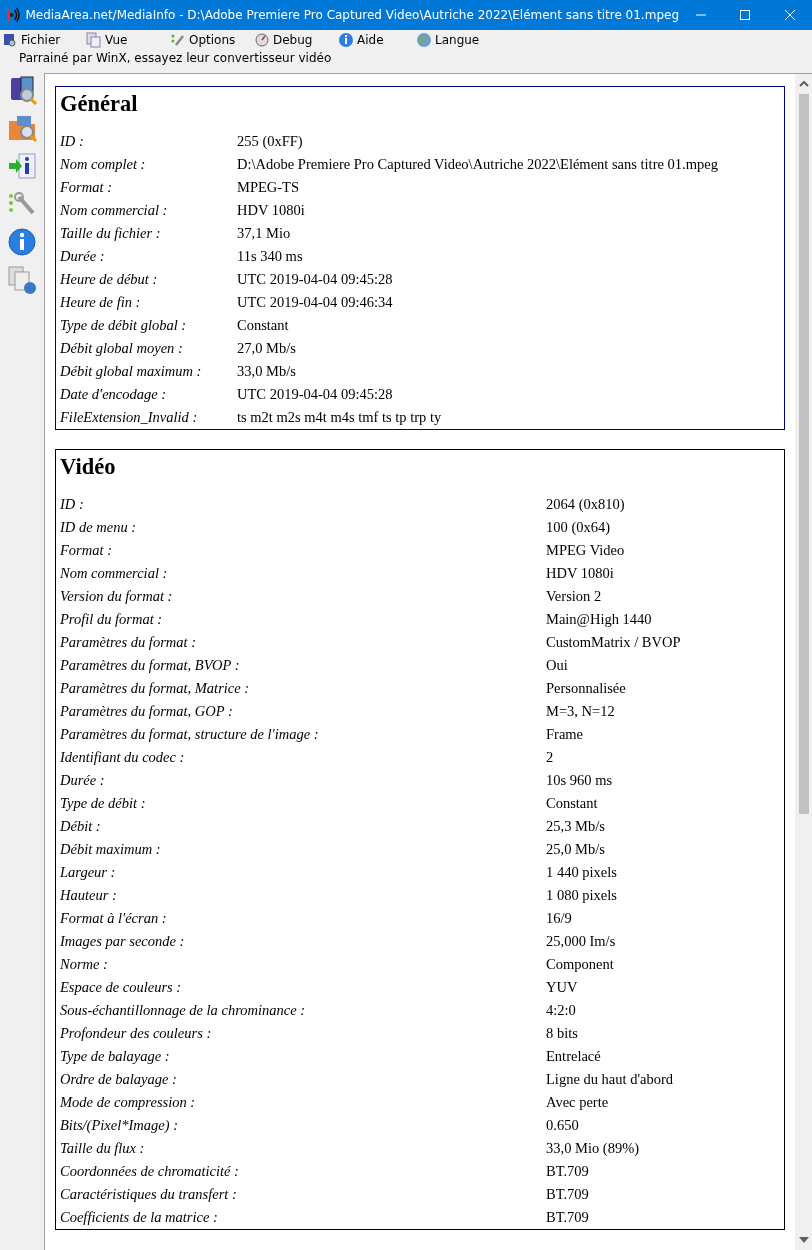 This screenshot has width=812, height=1250. I want to click on documents-globe-icon, so click(22, 280).